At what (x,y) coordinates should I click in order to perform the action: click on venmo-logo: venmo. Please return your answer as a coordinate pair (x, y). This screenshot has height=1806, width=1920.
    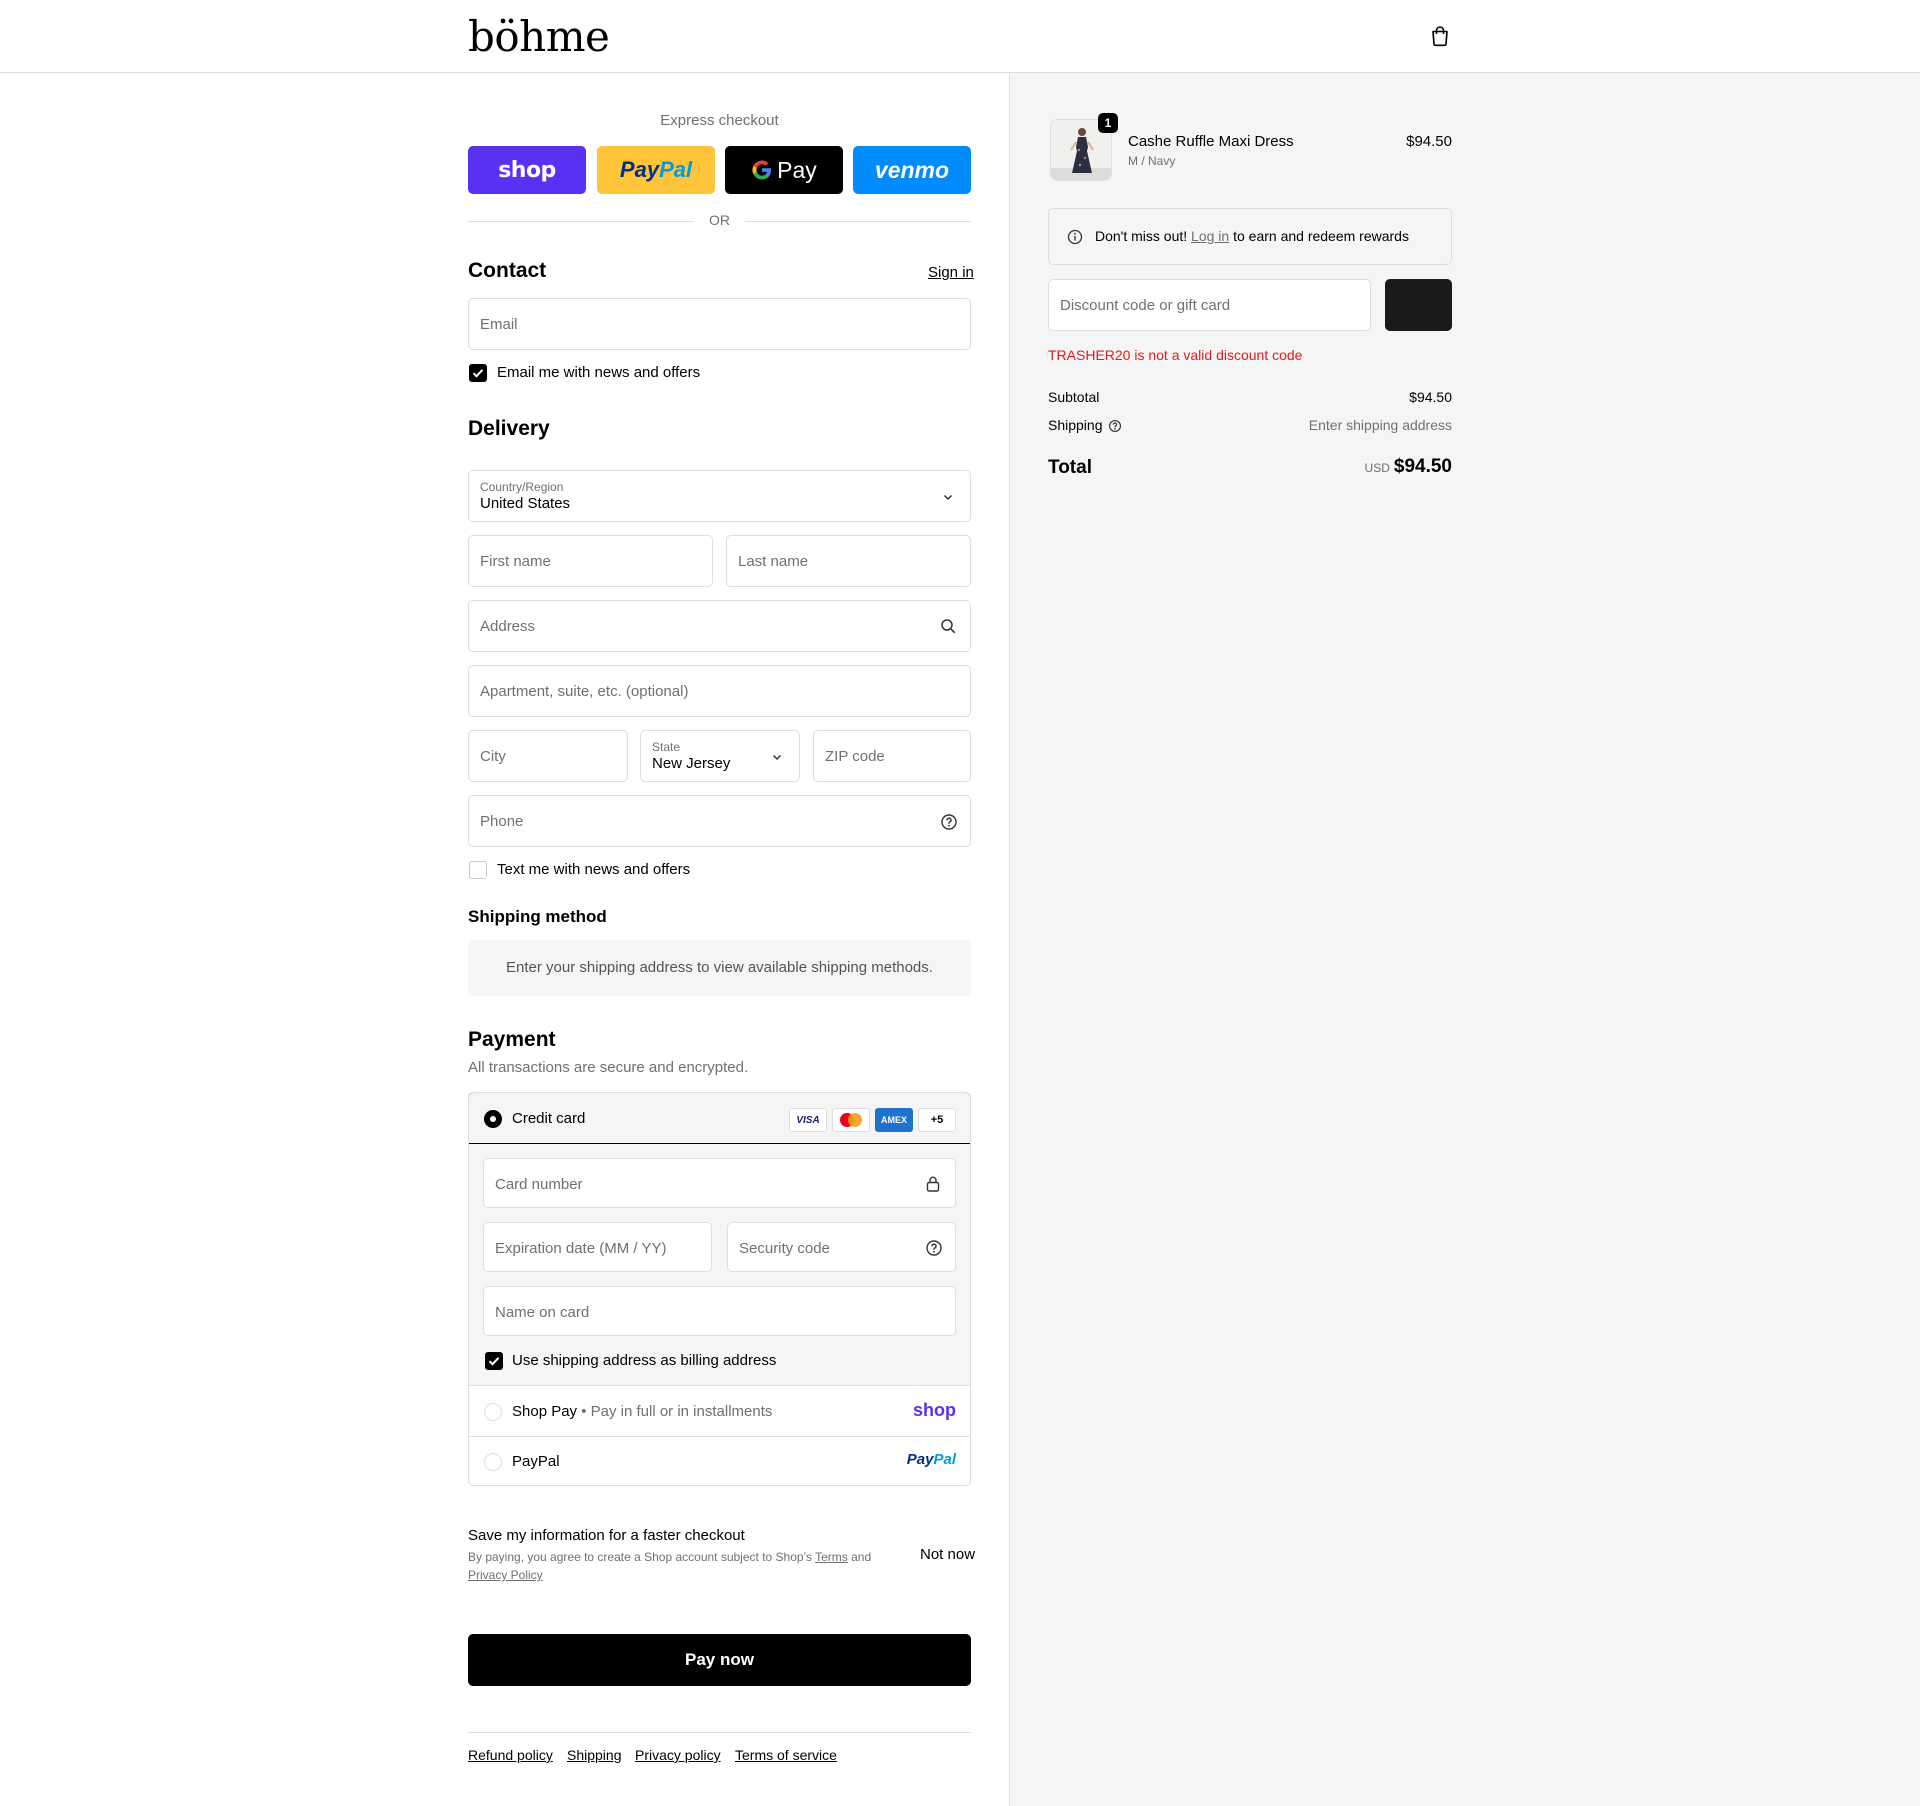
    Looking at the image, I should click on (912, 169).